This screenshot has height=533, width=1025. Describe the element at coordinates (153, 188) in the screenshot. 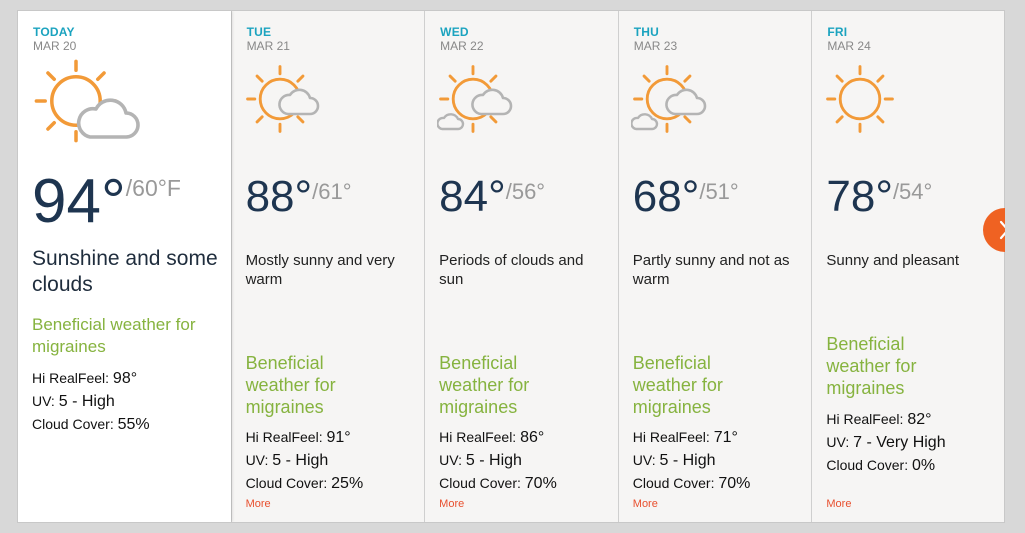

I see `low-temp: /60°F` at that location.